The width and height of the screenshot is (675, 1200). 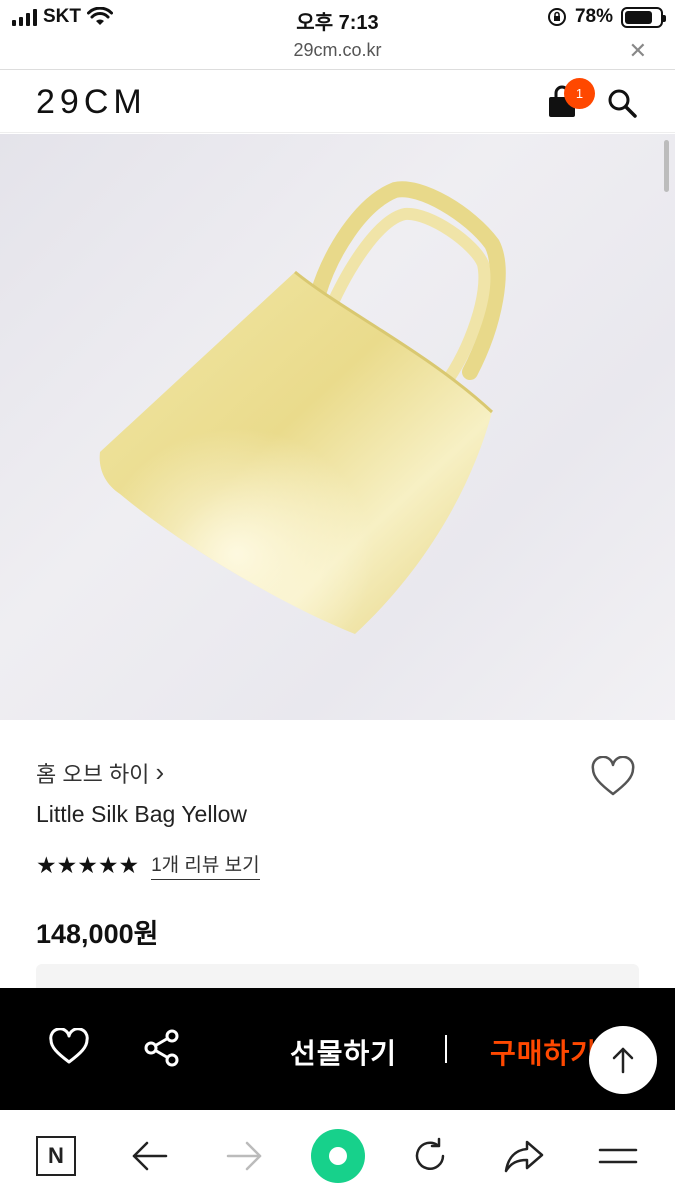 I want to click on forward-arrow-icon, so click(x=244, y=1156).